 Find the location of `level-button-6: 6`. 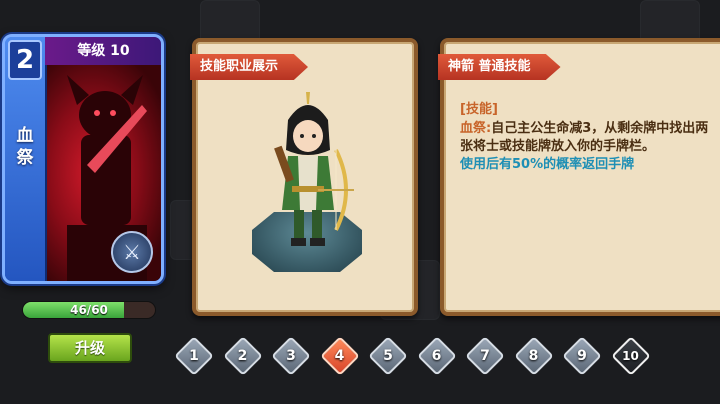

level-button-6: 6 is located at coordinates (436, 356).